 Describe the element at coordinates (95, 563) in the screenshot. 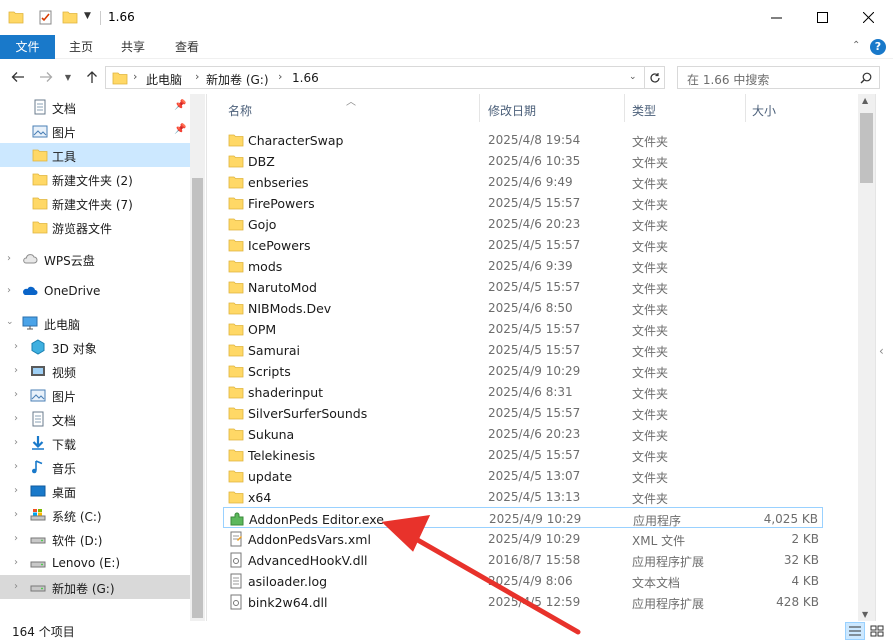

I see `nav-item-drive-e: › Lenovo (E:)` at that location.